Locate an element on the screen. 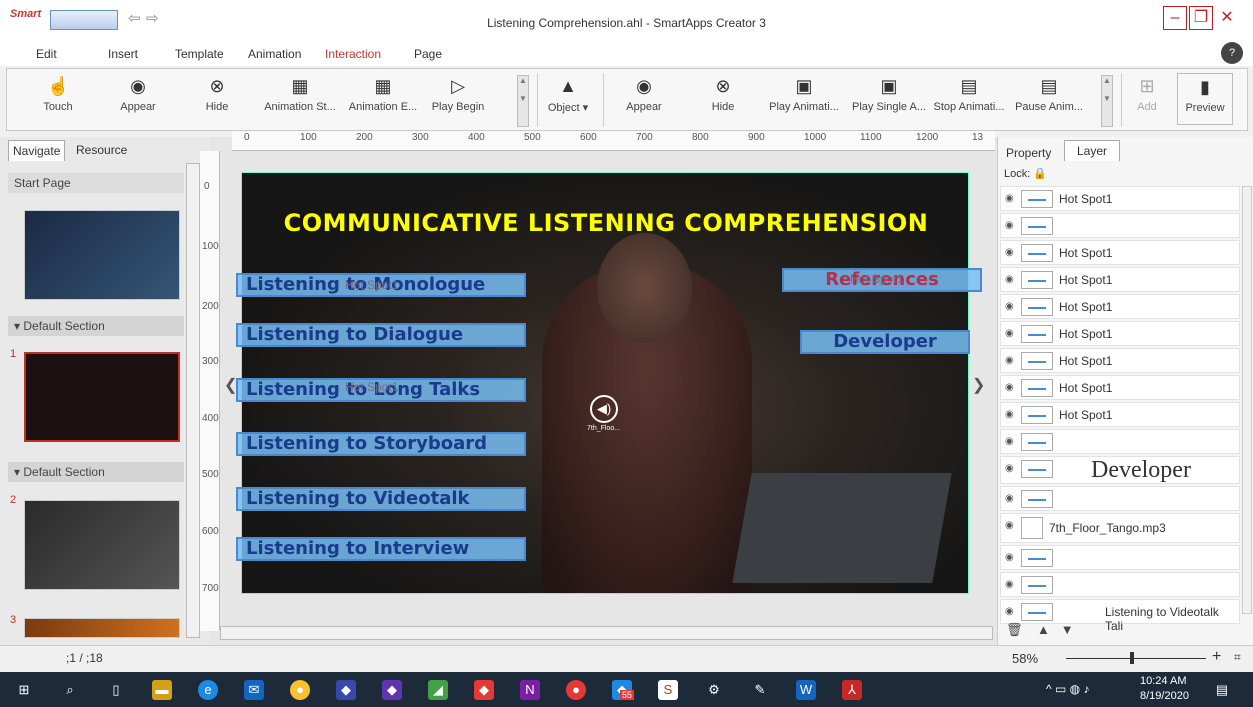  appear-action-button: ◉ Appear is located at coordinates (644, 94).